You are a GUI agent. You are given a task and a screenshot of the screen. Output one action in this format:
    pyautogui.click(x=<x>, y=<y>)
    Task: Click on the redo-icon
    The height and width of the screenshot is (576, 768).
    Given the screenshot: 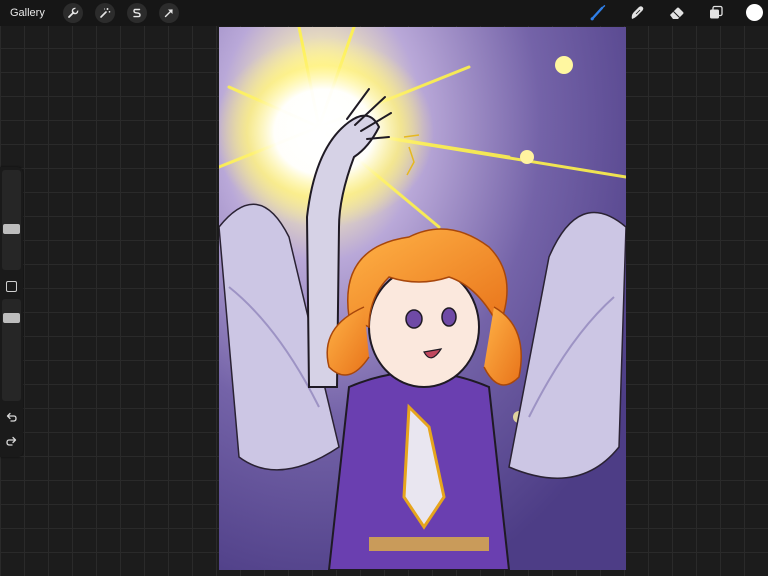 What is the action you would take?
    pyautogui.click(x=11, y=441)
    